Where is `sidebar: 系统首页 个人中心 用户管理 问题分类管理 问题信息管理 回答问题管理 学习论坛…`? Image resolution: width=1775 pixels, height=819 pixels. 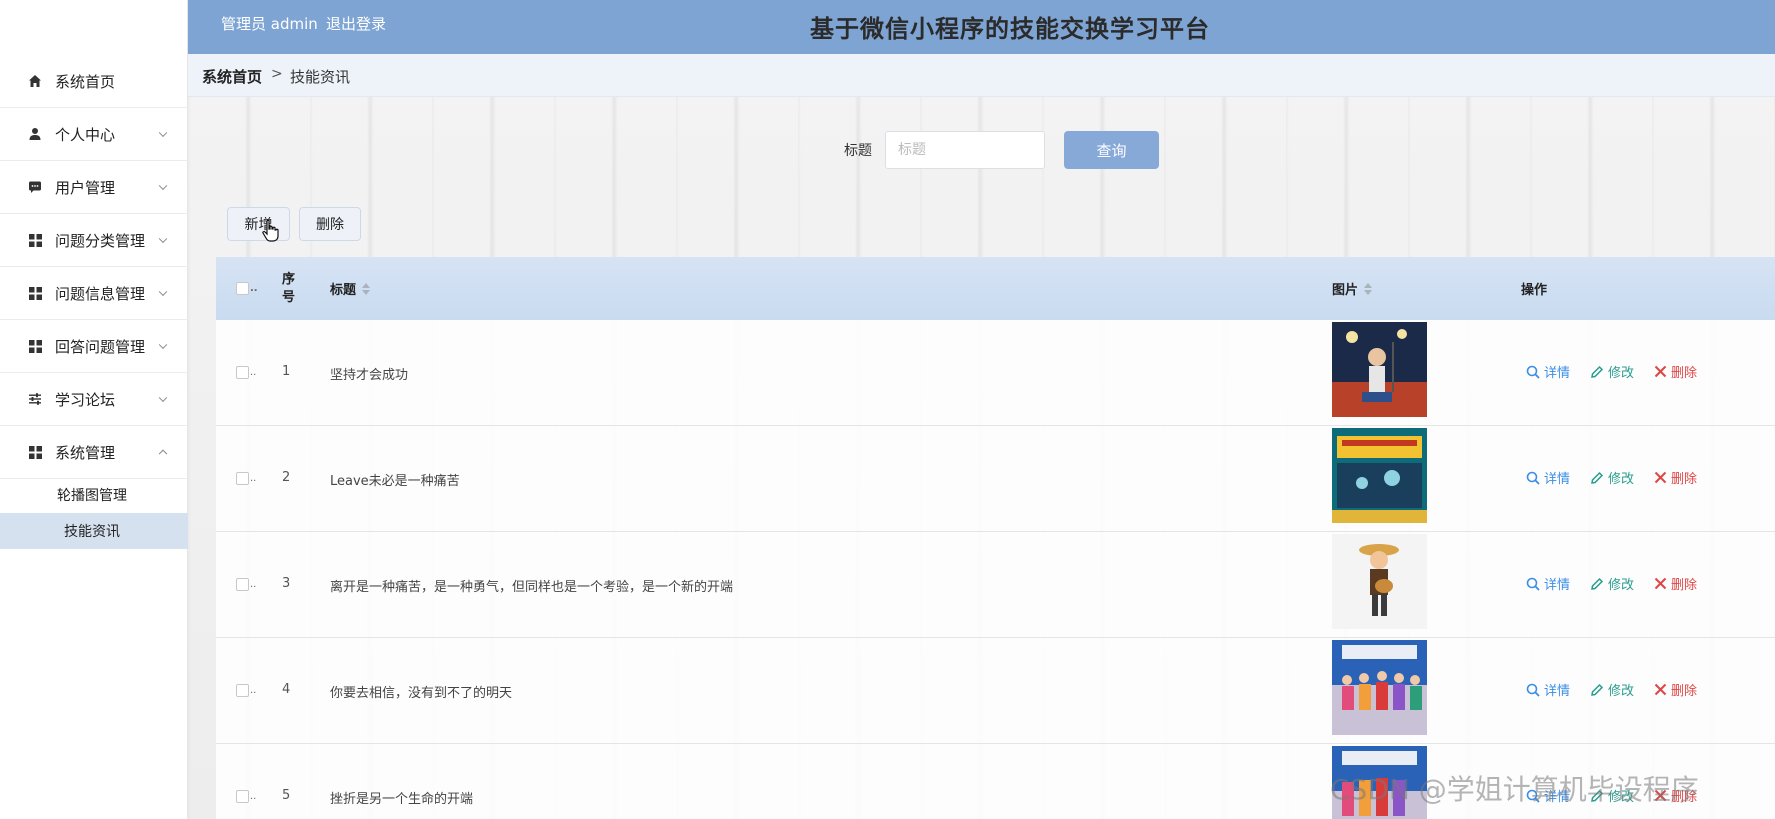
sidebar: 系统首页 个人中心 用户管理 问题分类管理 问题信息管理 回答问题管理 学习论坛… is located at coordinates (94, 409).